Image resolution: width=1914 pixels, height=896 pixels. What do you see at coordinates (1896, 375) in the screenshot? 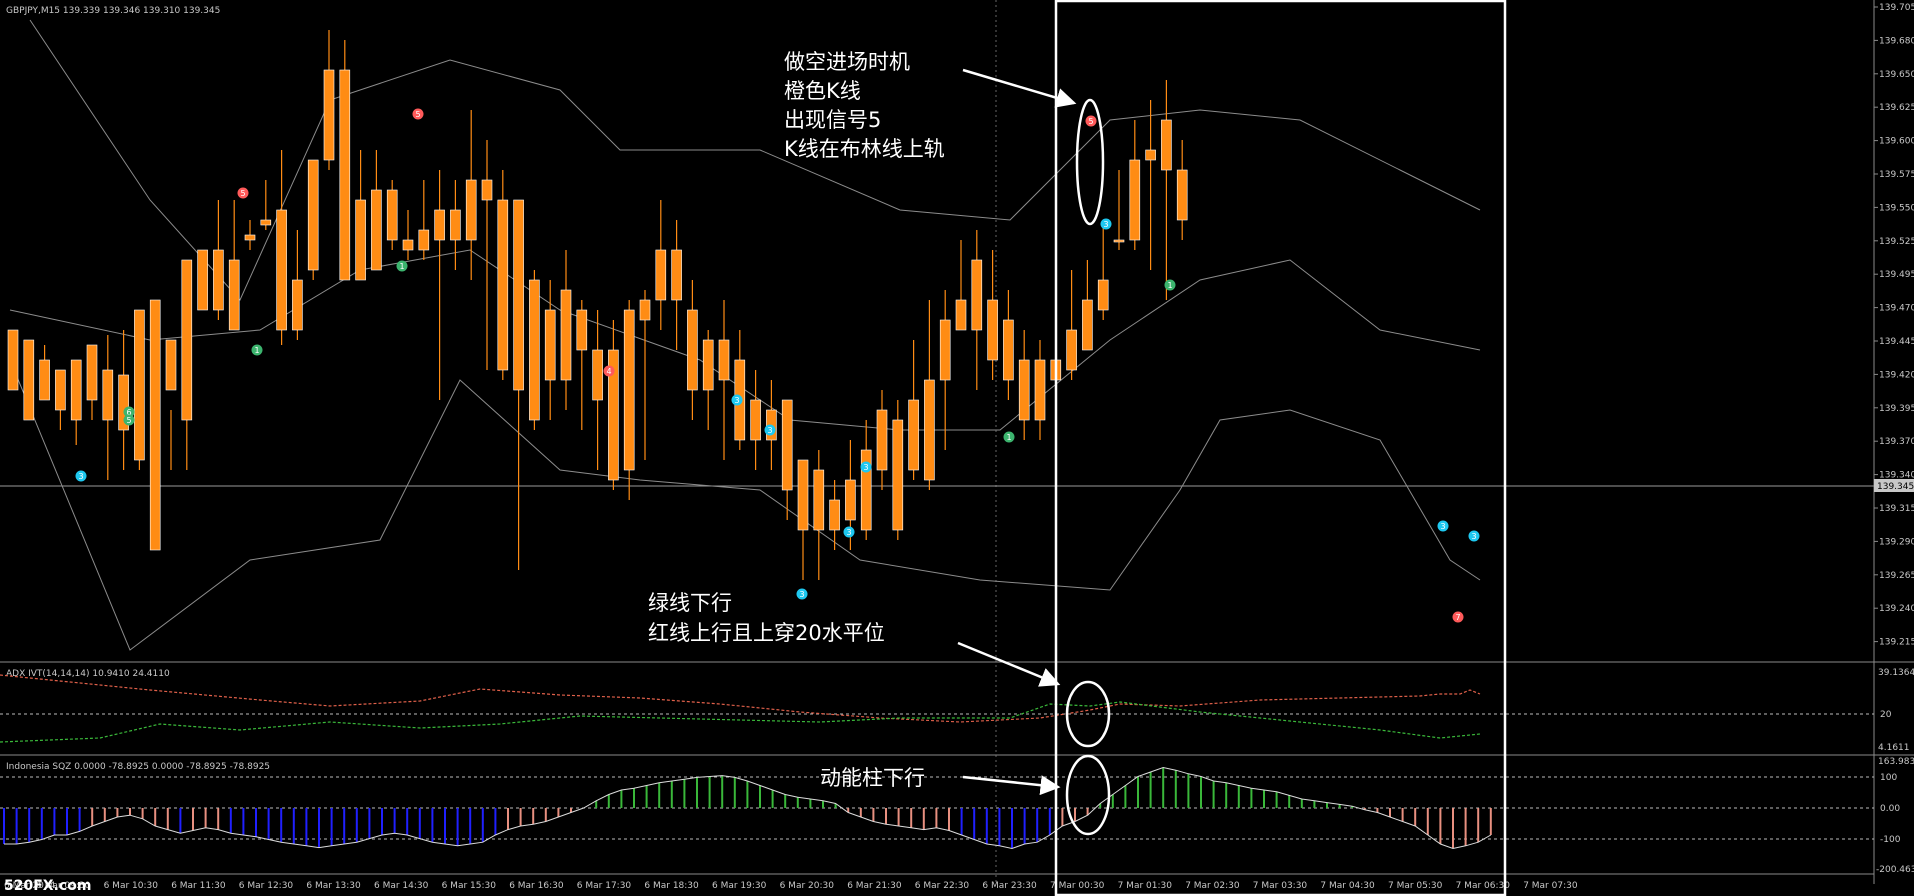
I see `price-tick-label: 139.420` at bounding box center [1896, 375].